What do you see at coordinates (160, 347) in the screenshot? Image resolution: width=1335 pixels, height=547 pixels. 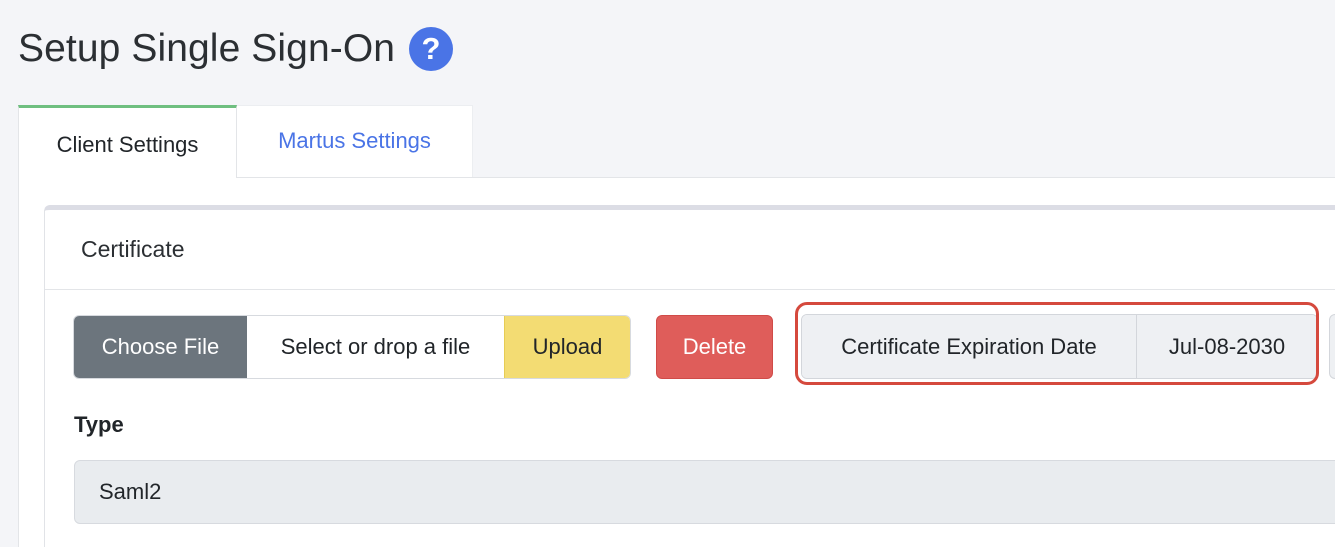 I see `choose-file-button: Choose File` at bounding box center [160, 347].